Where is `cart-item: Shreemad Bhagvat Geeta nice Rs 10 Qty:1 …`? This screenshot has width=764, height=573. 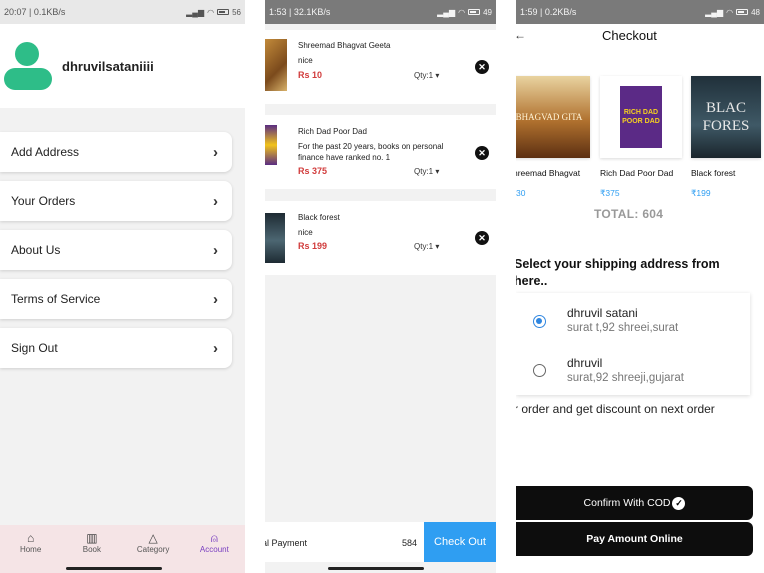 cart-item: Shreemad Bhagvat Geeta nice Rs 10 Qty:1 … is located at coordinates (380, 67).